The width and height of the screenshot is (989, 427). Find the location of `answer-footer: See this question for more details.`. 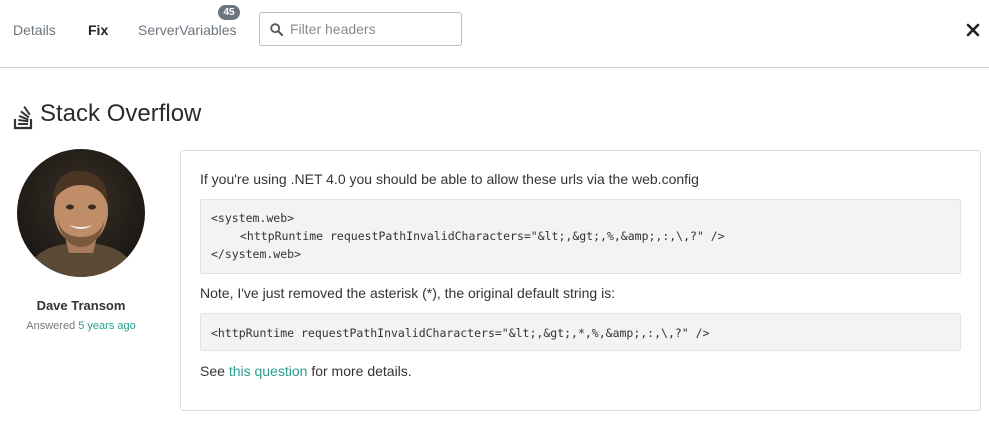

answer-footer: See this question for more details. is located at coordinates (306, 371).